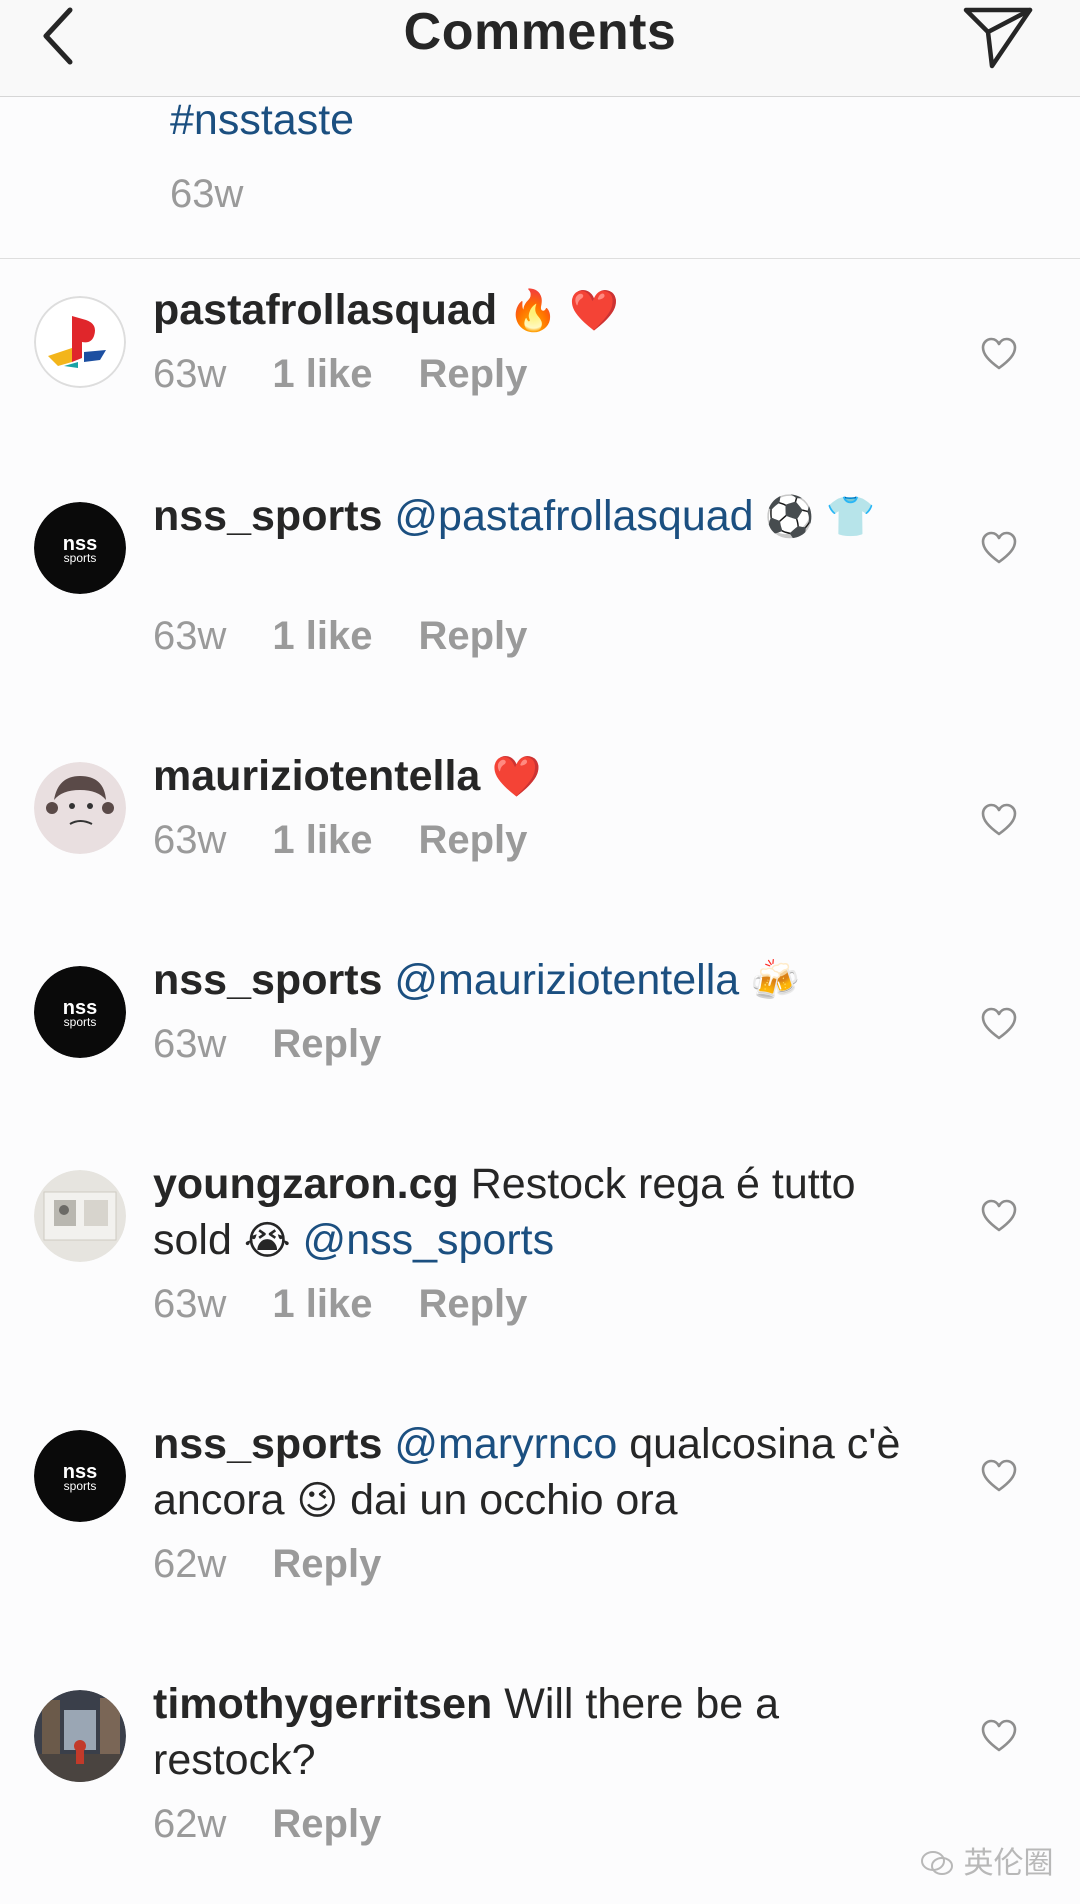 The width and height of the screenshot is (1080, 1904). I want to click on caption-timestamp: 63w, so click(207, 194).